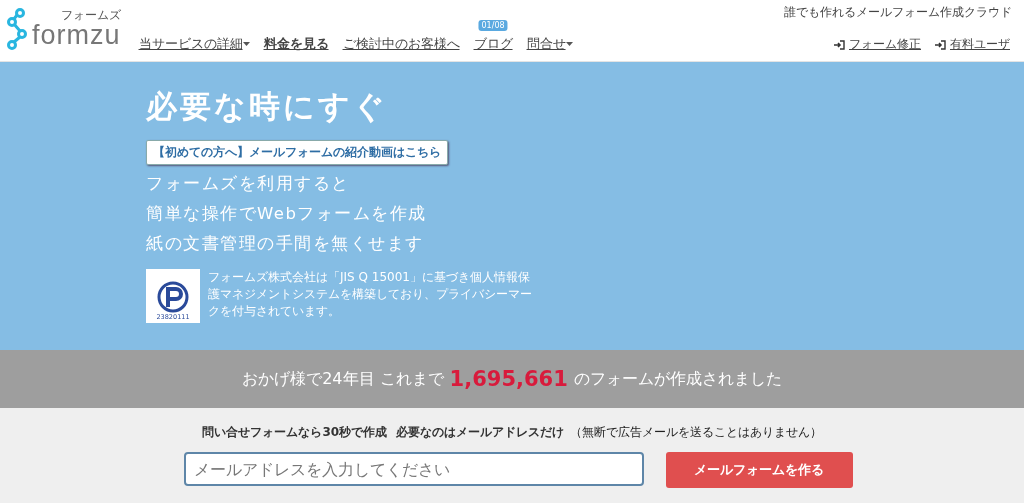 This screenshot has height=503, width=1024. What do you see at coordinates (287, 214) in the screenshot?
I see `hero-text: 簡単な操作でWebフォームを作成` at bounding box center [287, 214].